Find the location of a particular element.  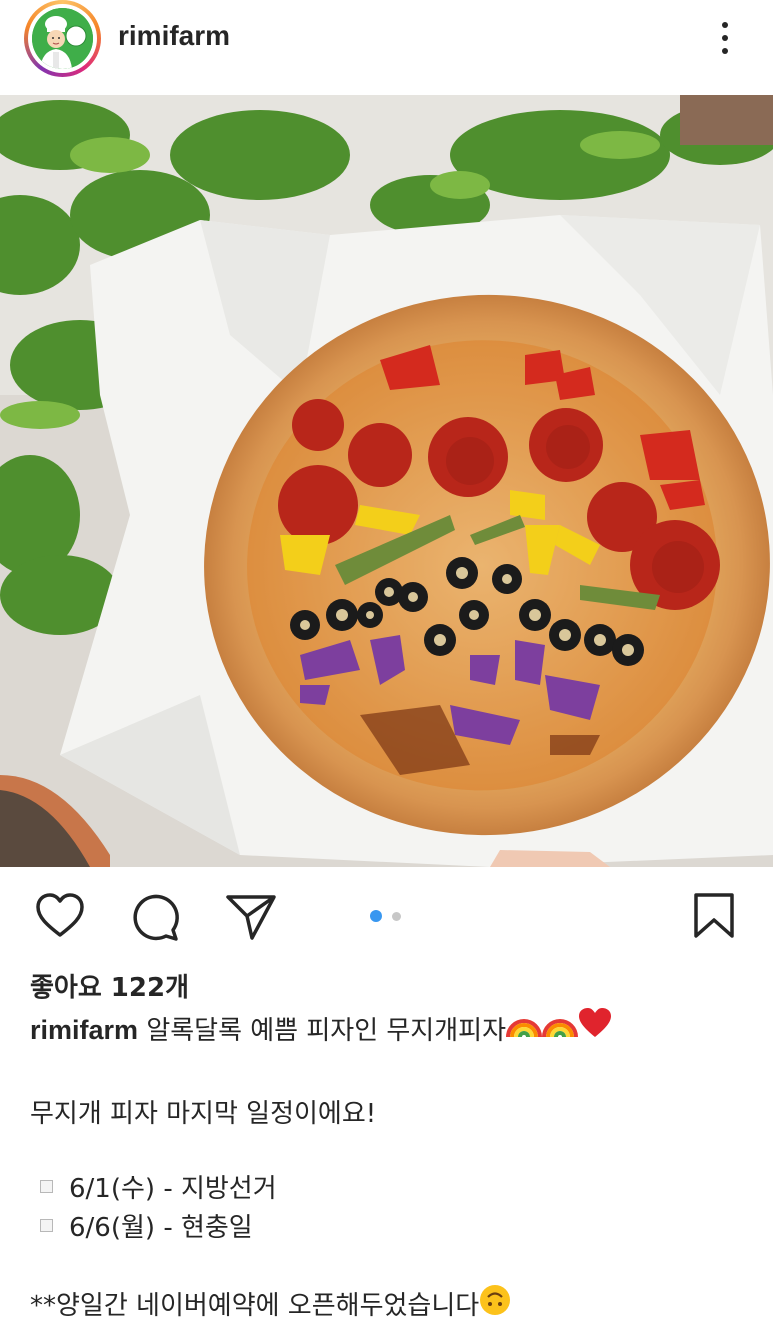

schedule-item: 6/1(수) - 지방선거 is located at coordinates (153, 1186).